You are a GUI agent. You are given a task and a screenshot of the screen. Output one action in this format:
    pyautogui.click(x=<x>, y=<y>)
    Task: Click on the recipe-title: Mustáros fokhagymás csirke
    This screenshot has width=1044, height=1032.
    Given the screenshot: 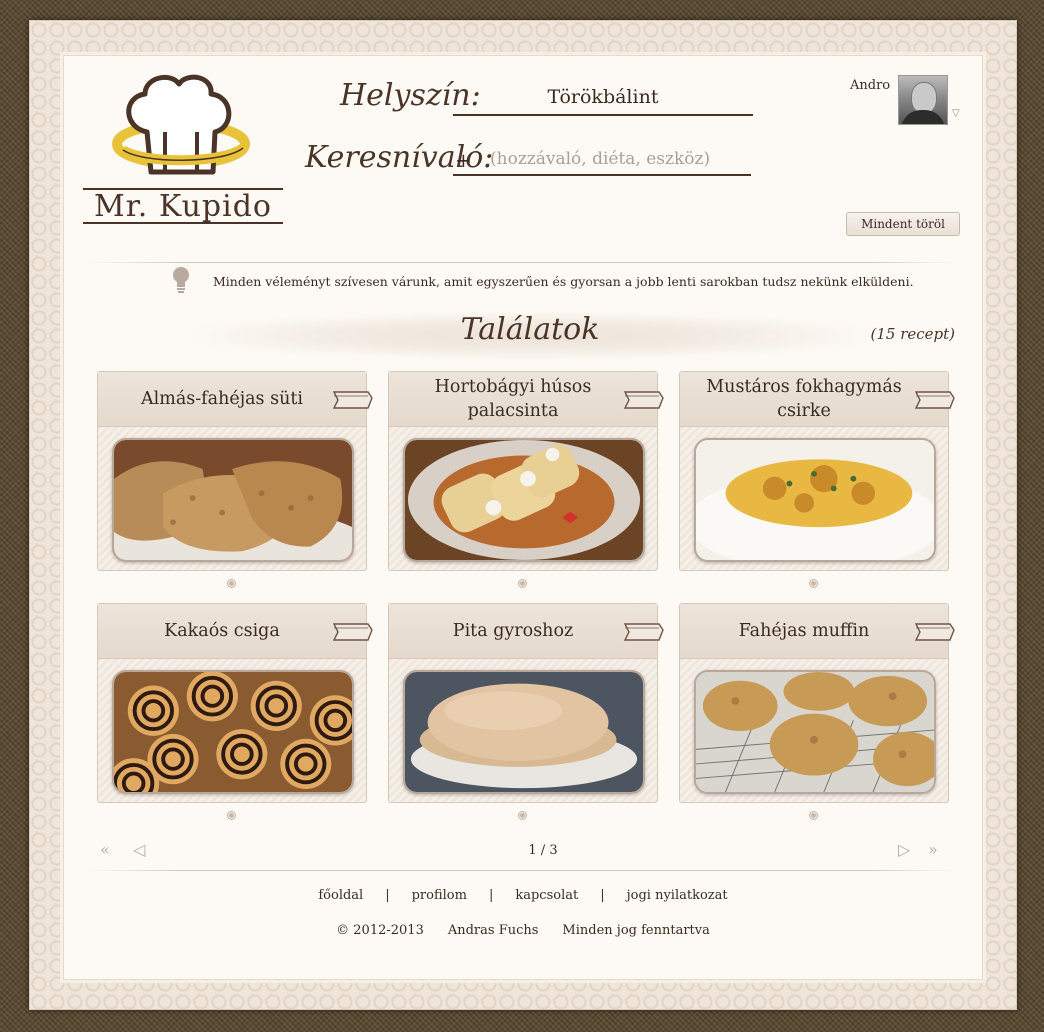 What is the action you would take?
    pyautogui.click(x=814, y=399)
    